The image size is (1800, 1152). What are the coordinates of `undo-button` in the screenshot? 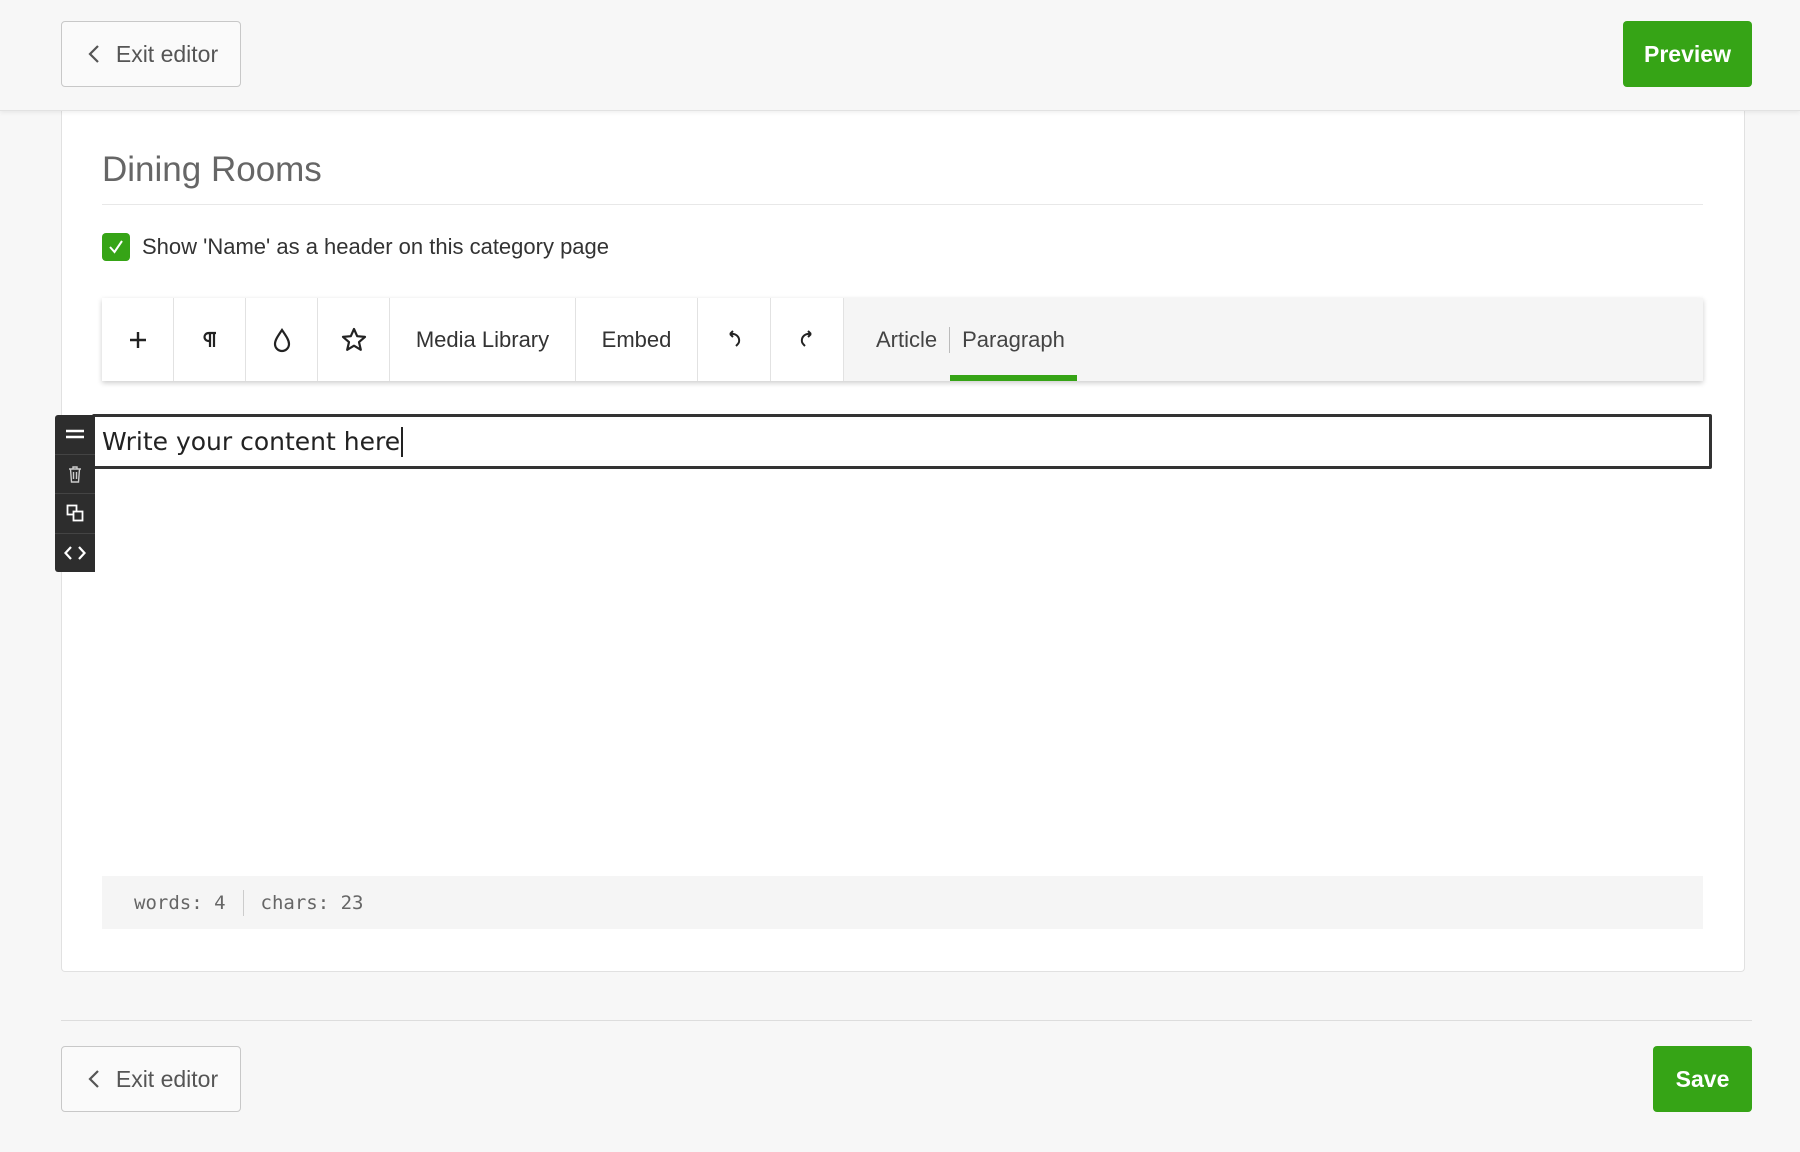 It's located at (734, 339).